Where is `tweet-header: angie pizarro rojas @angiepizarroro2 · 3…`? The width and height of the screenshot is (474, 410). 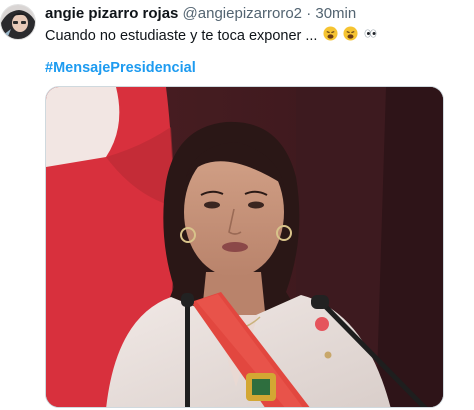 tweet-header: angie pizarro rojas @angiepizarroro2 · 3… is located at coordinates (257, 14).